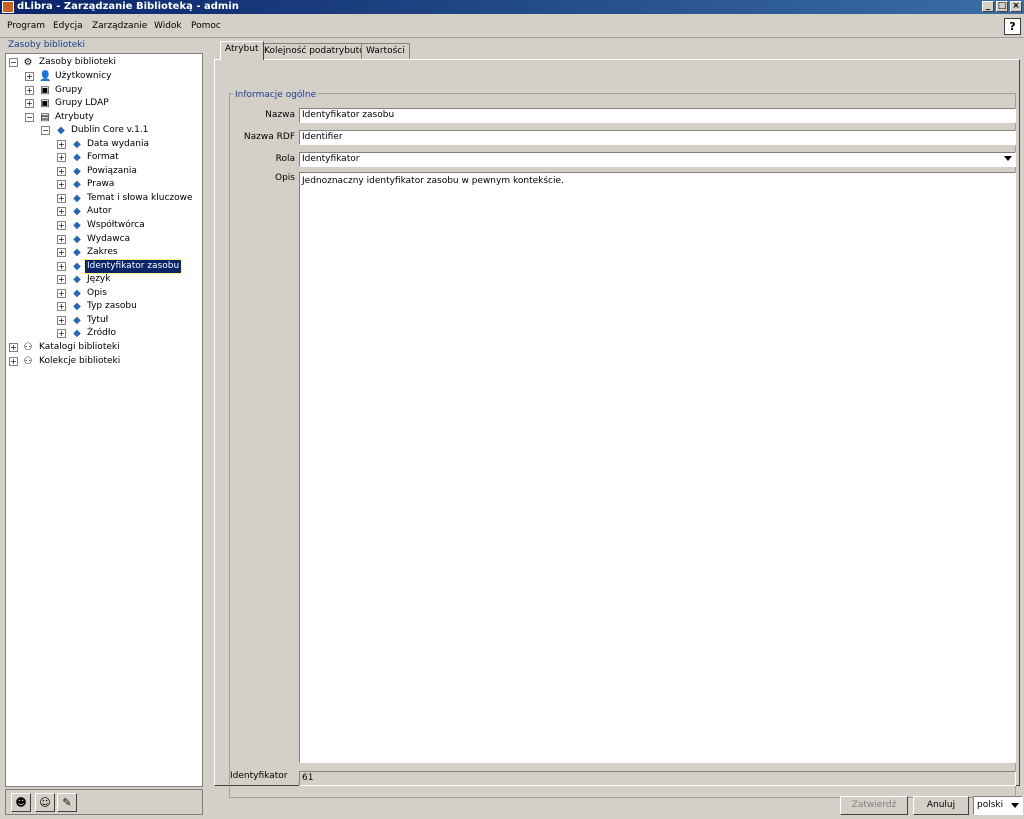 The image size is (1024, 819). Describe the element at coordinates (104, 62) in the screenshot. I see `tree-node-root: − ⚙ Zasoby biblioteki` at that location.